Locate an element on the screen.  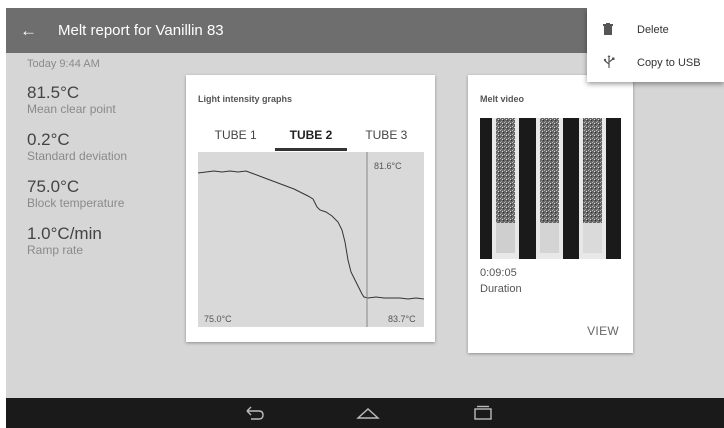
menu-item-copy-to-usb: Copy to USB is located at coordinates (655, 63).